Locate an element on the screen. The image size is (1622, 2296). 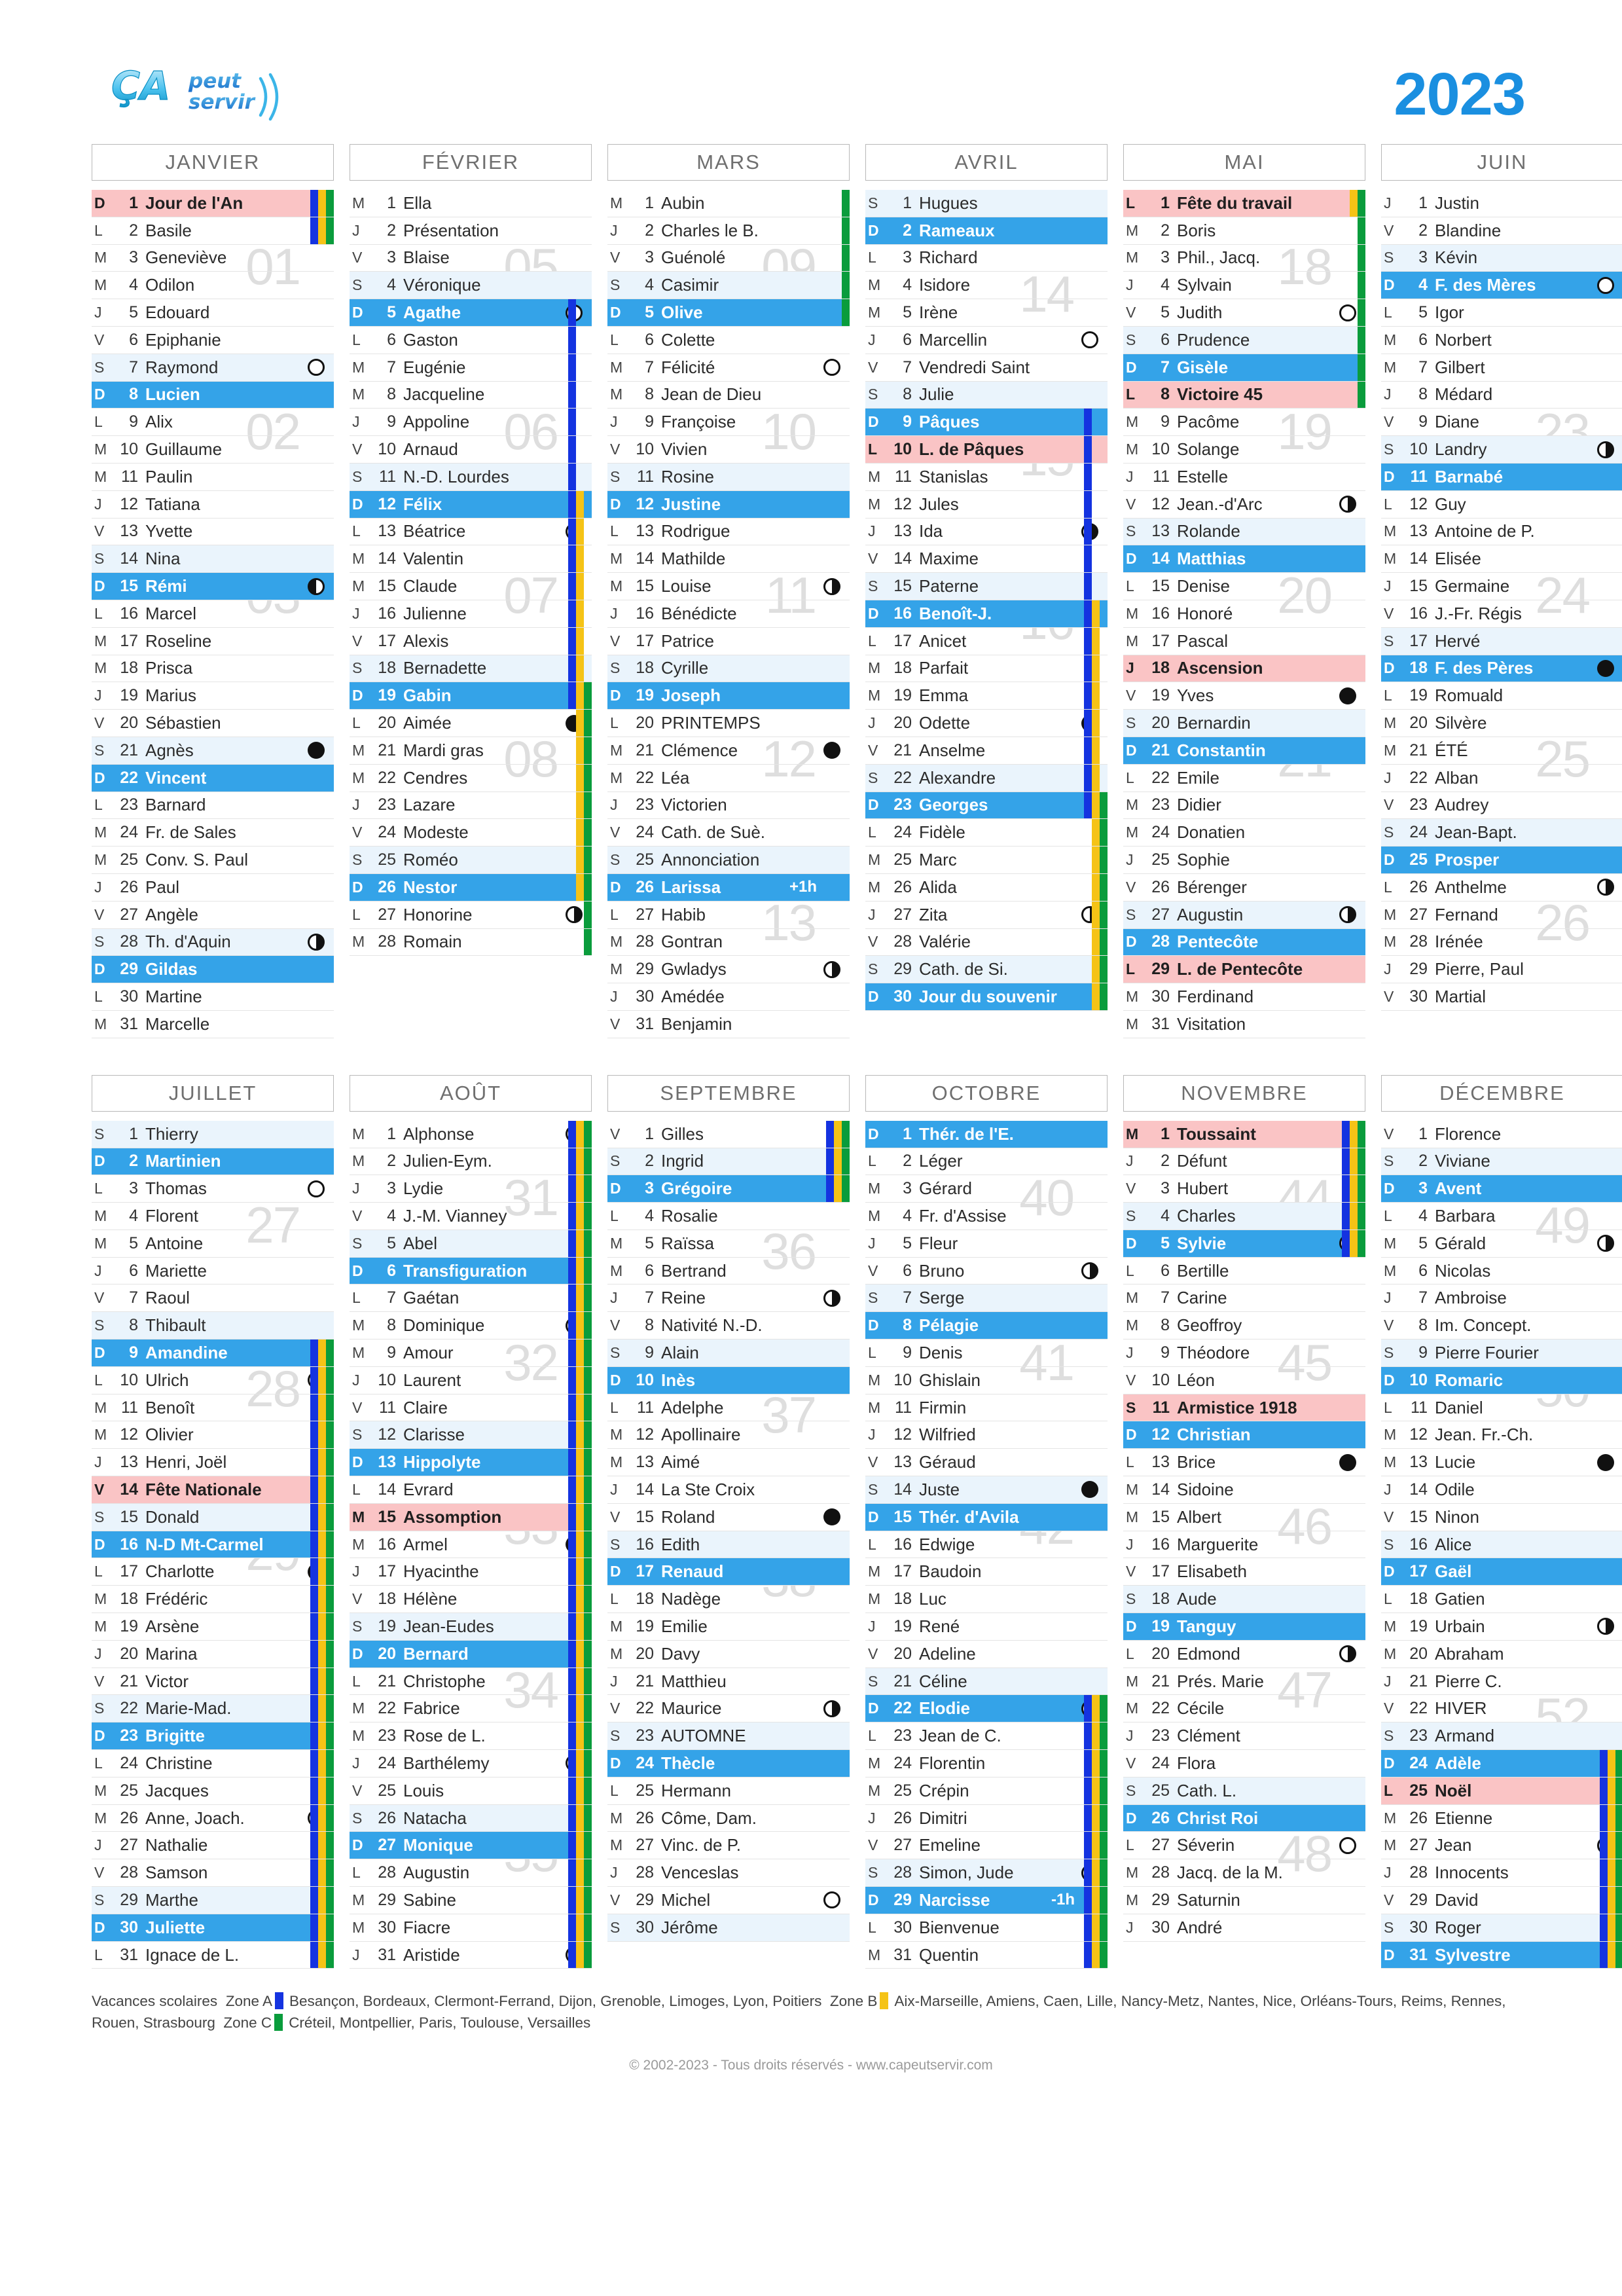
day-row: M 12 Olivier is located at coordinates (213, 1435).